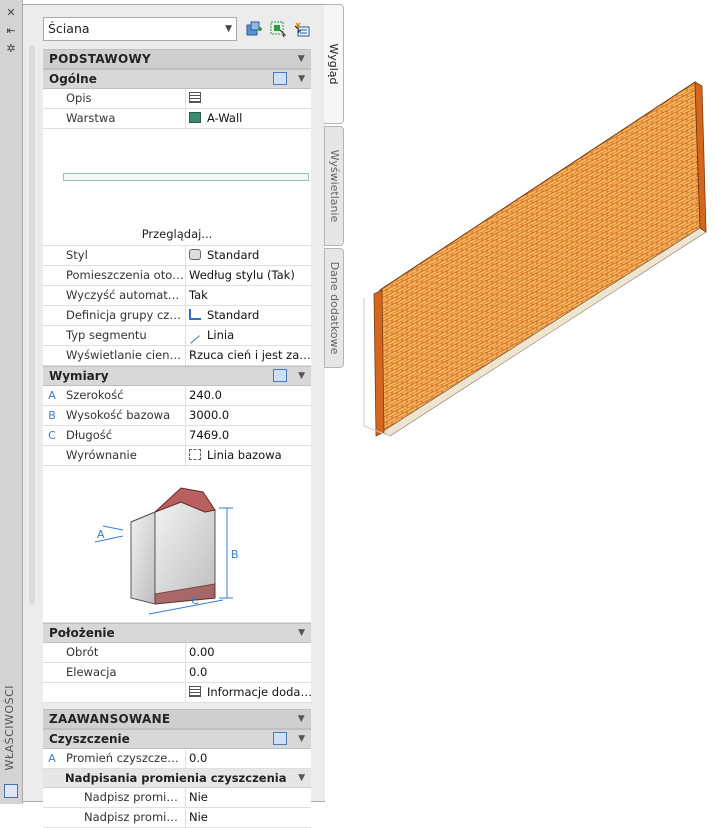 This screenshot has width=717, height=828. Describe the element at coordinates (177, 456) in the screenshot. I see `property-row: Wyrównanie Linia bazowa` at that location.